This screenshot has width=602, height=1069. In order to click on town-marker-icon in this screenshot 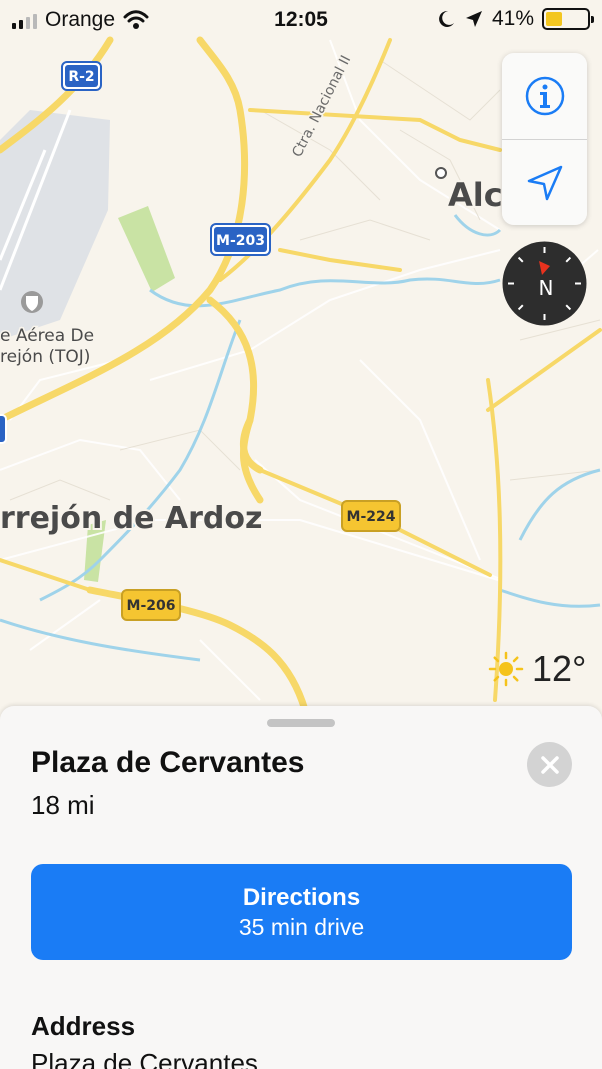, I will do `click(441, 173)`.